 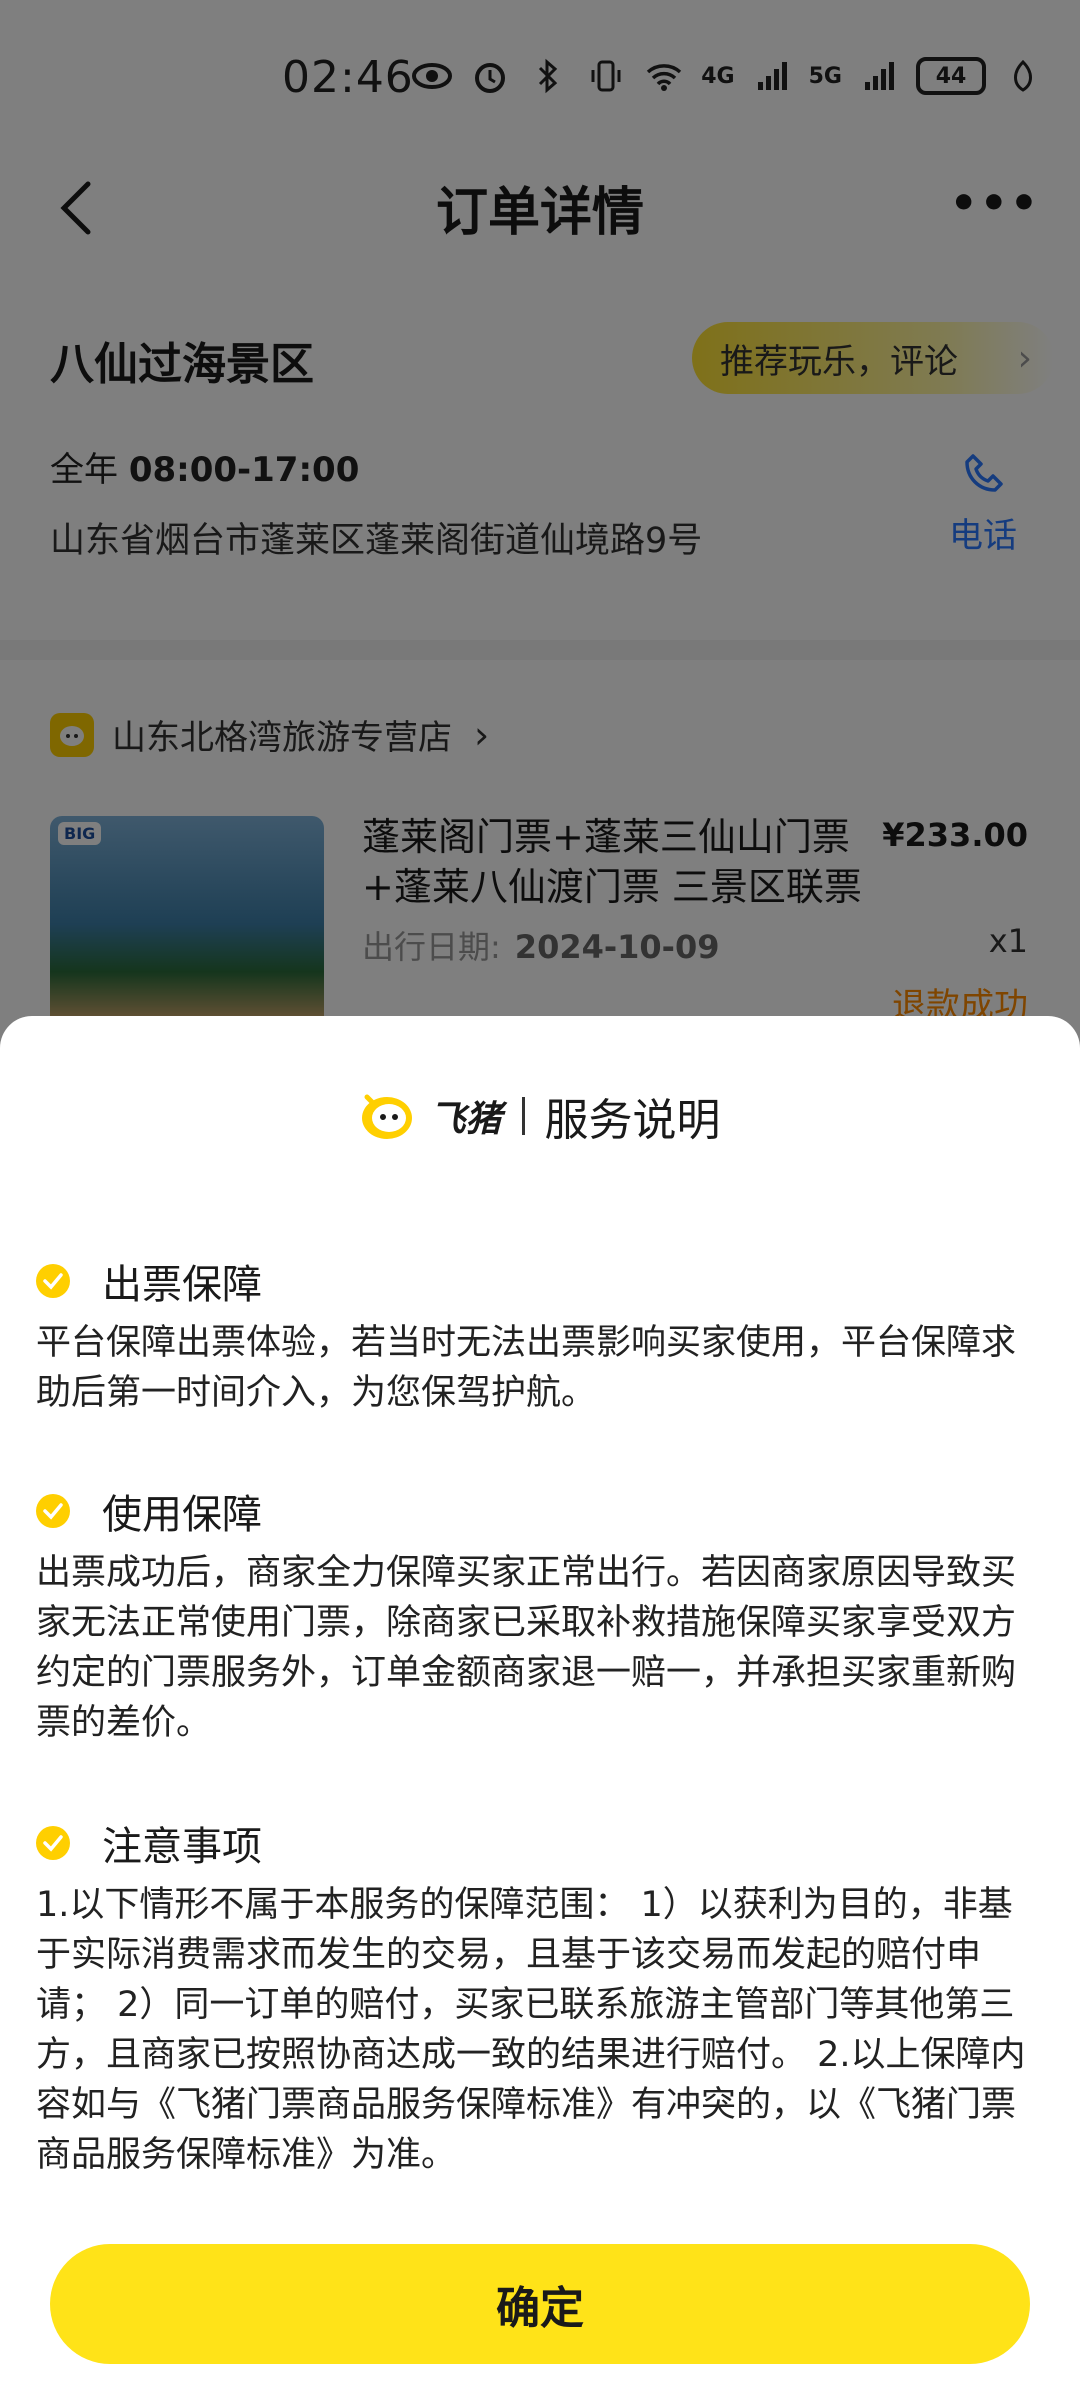 What do you see at coordinates (541, 1511) in the screenshot?
I see `section-header: 使用保障` at bounding box center [541, 1511].